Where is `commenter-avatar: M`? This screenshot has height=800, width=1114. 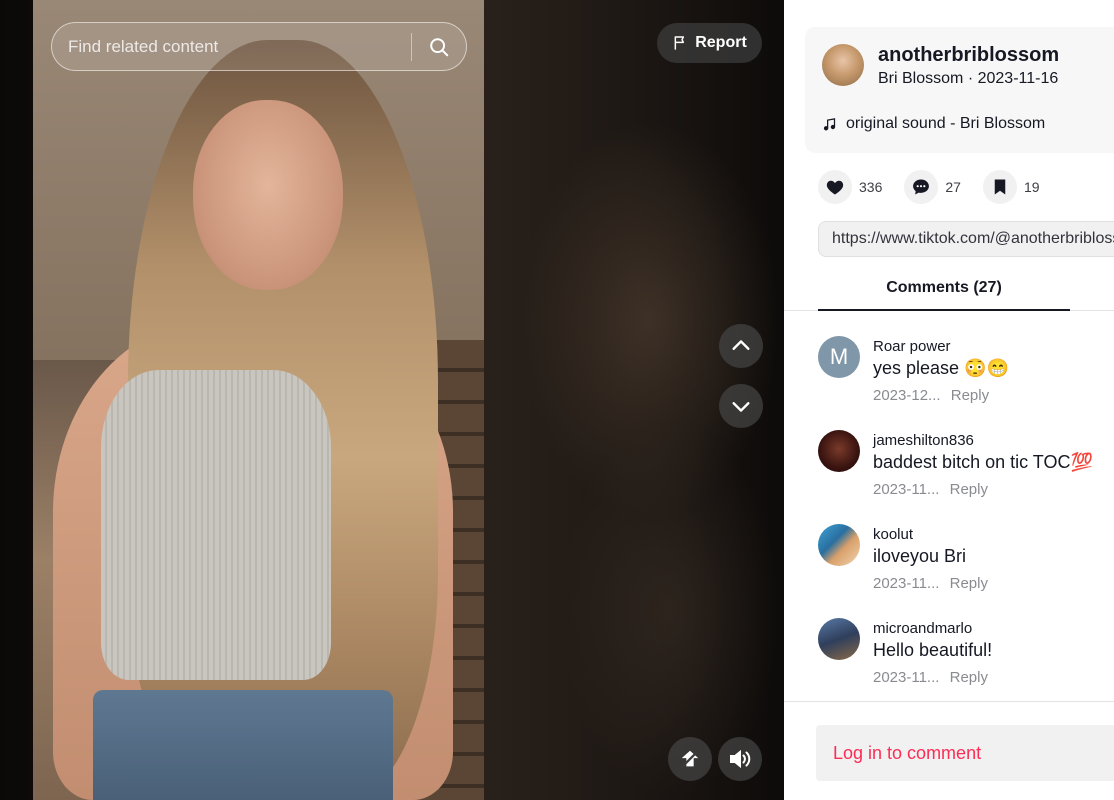
commenter-avatar: M is located at coordinates (839, 357).